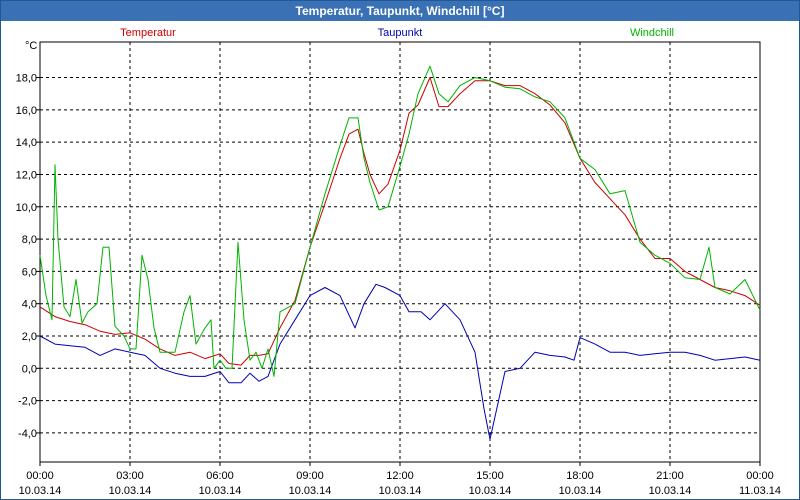 The width and height of the screenshot is (800, 500). Describe the element at coordinates (652, 33) in the screenshot. I see `legend-windchill: Windchill` at that location.